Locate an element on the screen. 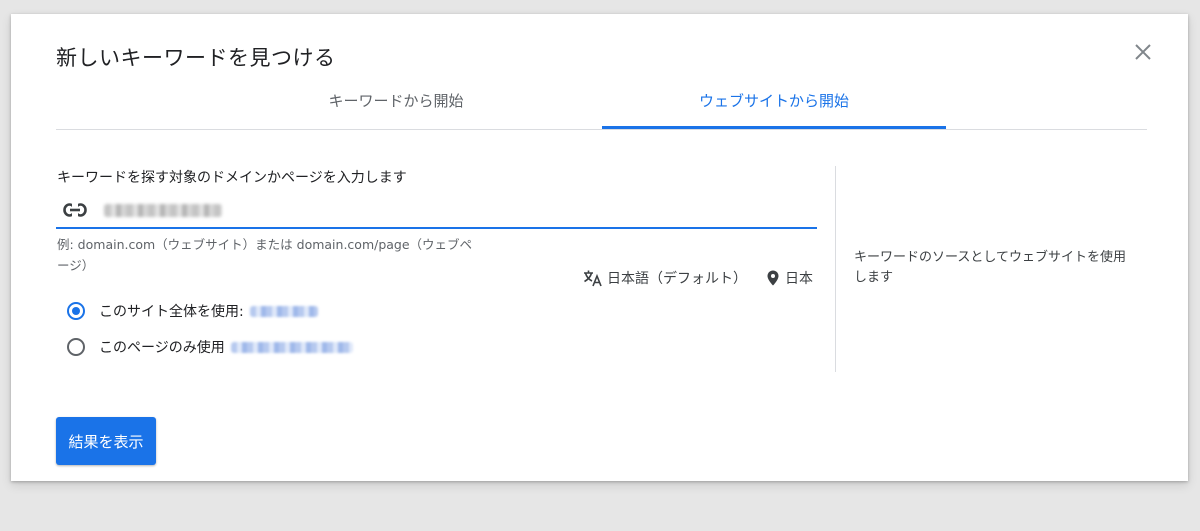  dialog-title: 新しいキーワードを見つける is located at coordinates (196, 58).